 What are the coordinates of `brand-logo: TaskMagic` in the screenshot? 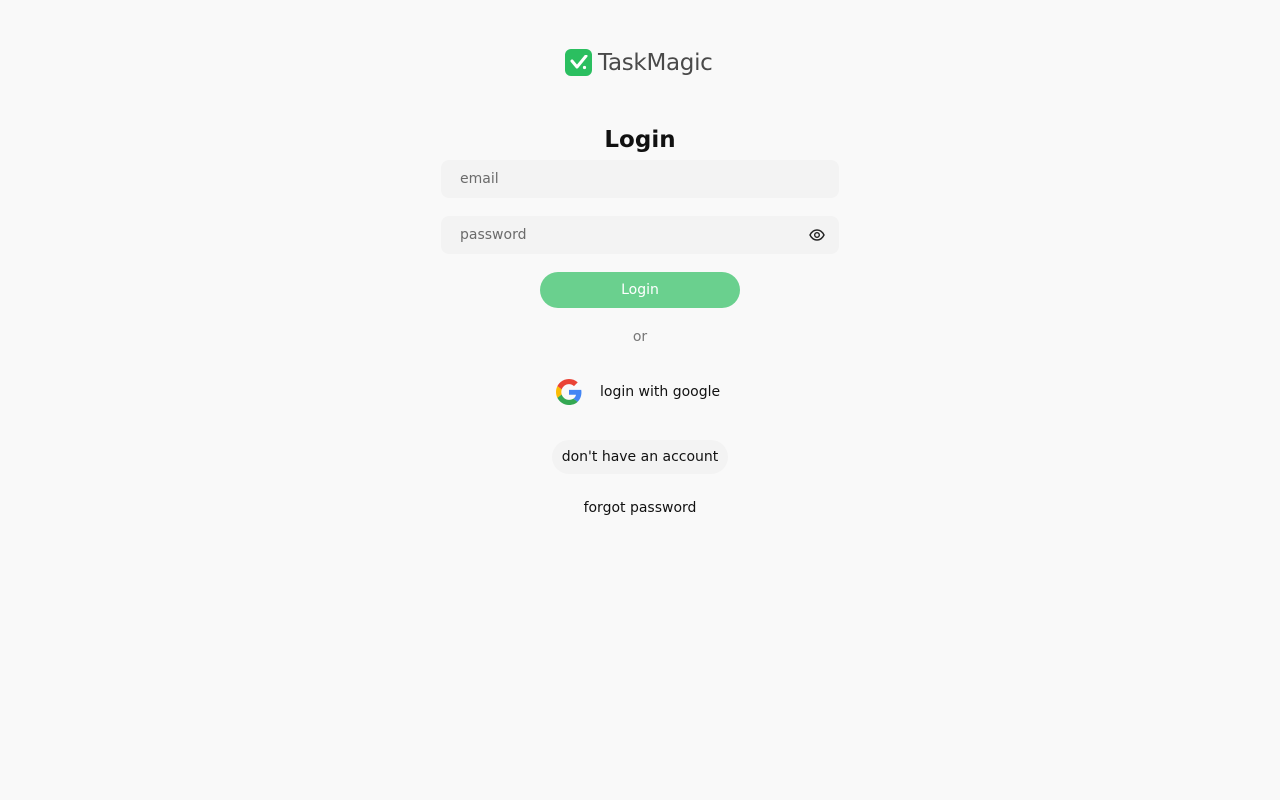 It's located at (639, 62).